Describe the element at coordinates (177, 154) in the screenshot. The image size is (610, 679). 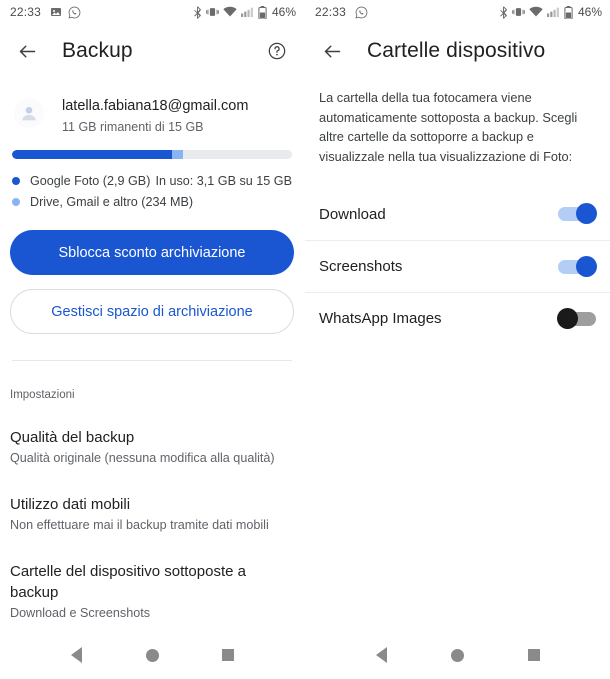
I see `storage-segment-other` at that location.